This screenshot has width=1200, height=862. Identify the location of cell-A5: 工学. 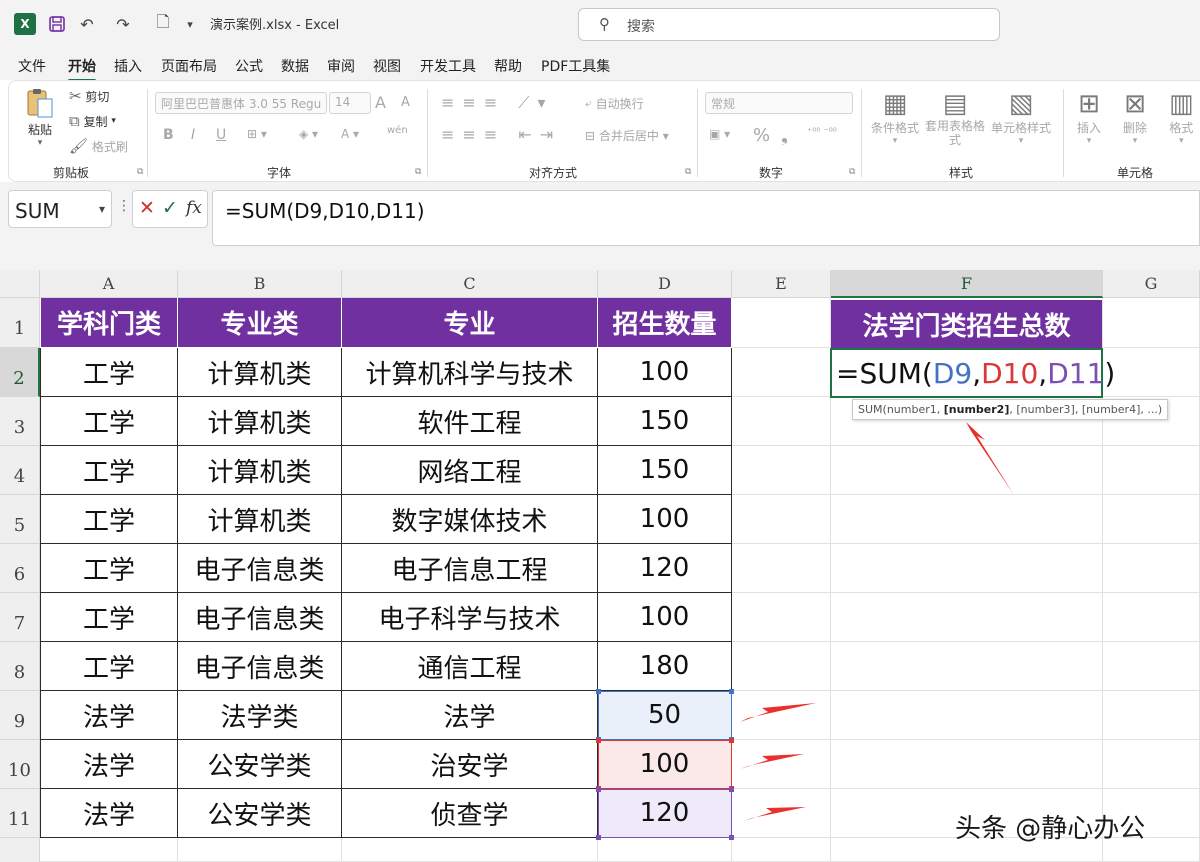
(109, 519).